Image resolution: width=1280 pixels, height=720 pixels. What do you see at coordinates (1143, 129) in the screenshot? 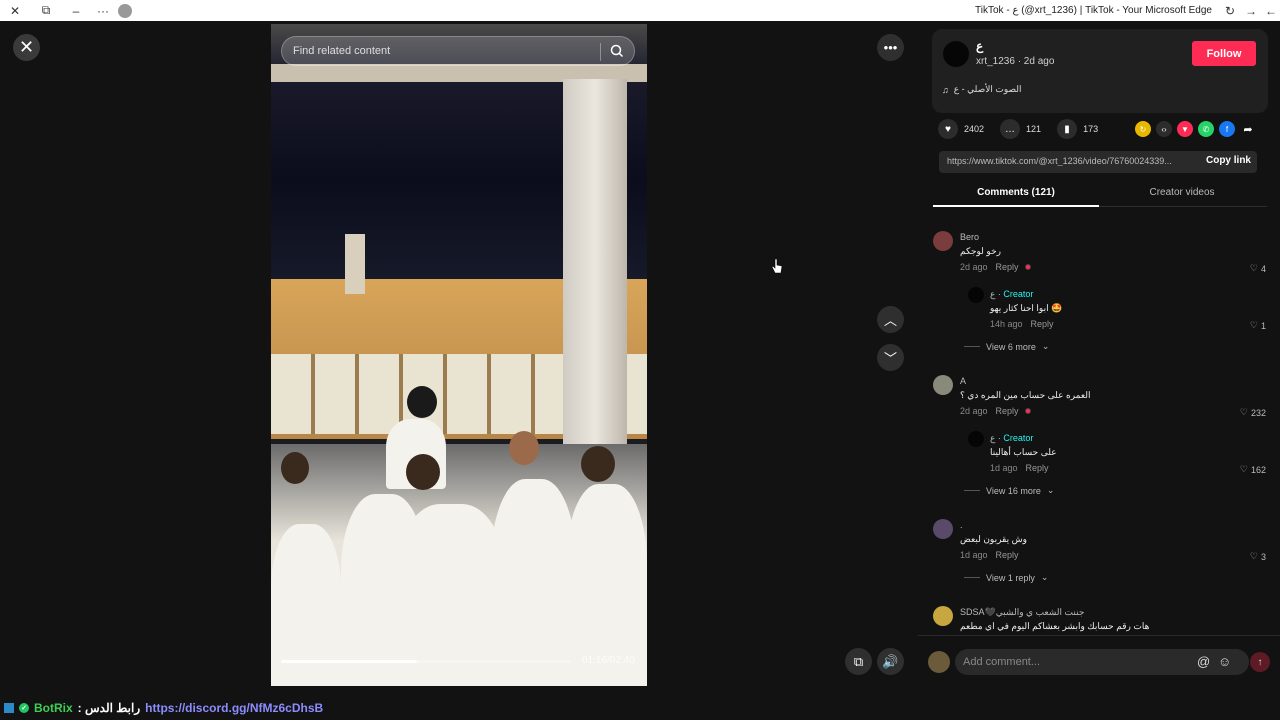
I see `repost-icon: ↻` at bounding box center [1143, 129].